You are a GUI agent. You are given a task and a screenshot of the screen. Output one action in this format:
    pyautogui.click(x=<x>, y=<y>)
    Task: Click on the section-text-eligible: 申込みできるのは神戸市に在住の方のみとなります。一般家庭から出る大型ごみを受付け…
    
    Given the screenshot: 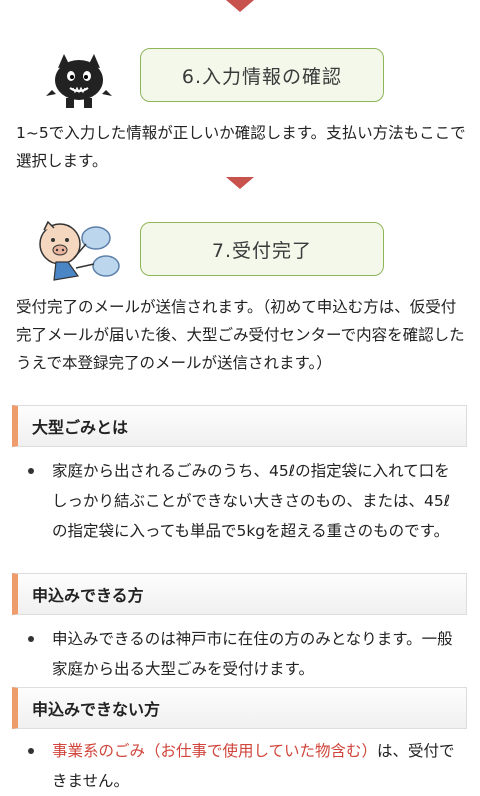 What is the action you would take?
    pyautogui.click(x=252, y=654)
    